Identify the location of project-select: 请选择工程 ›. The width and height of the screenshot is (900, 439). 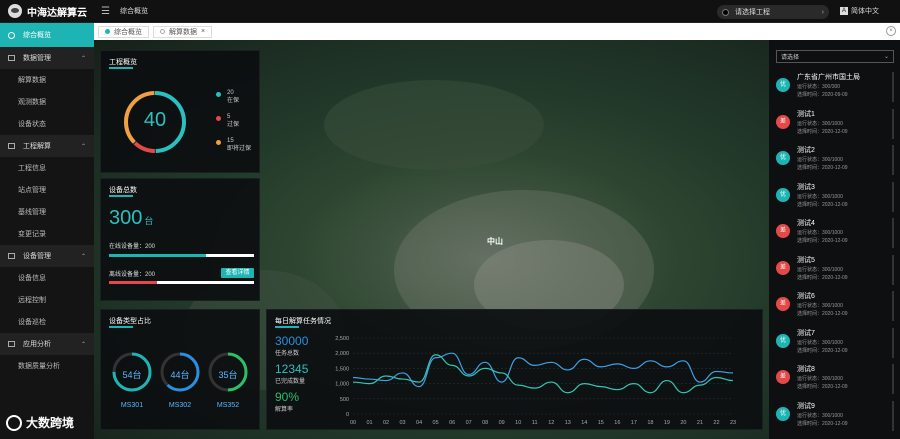
(773, 12).